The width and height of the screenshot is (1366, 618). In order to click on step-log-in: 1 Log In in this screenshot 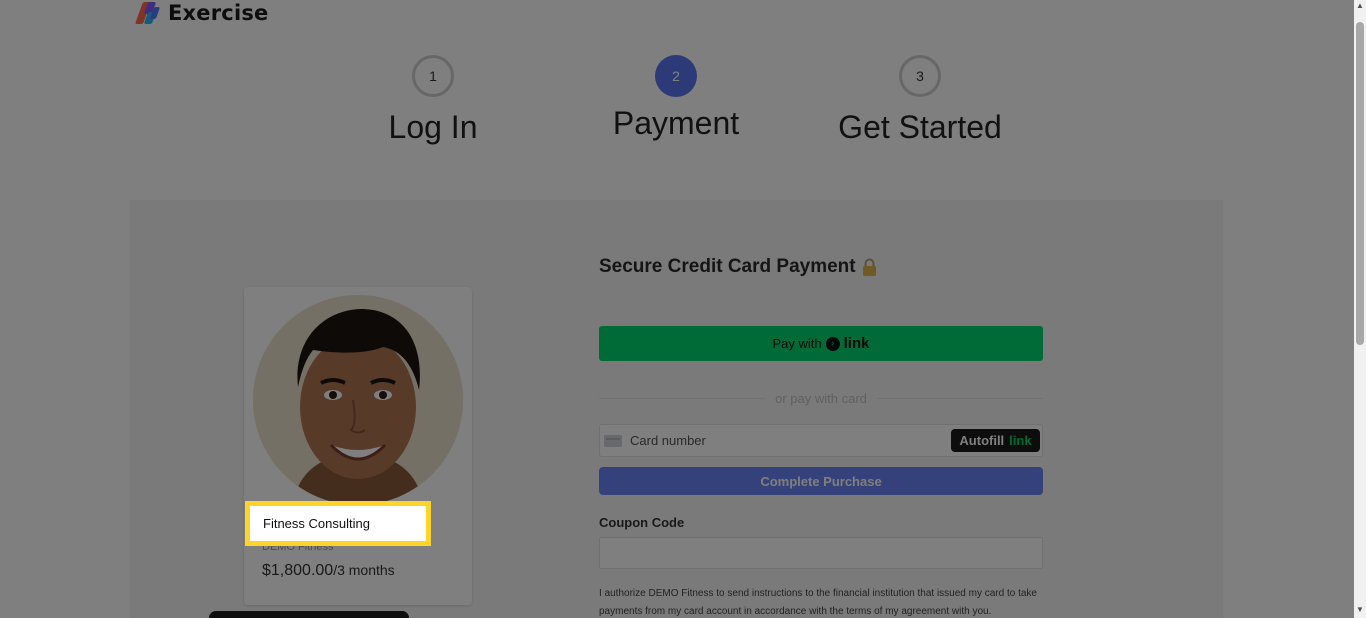, I will do `click(433, 100)`.